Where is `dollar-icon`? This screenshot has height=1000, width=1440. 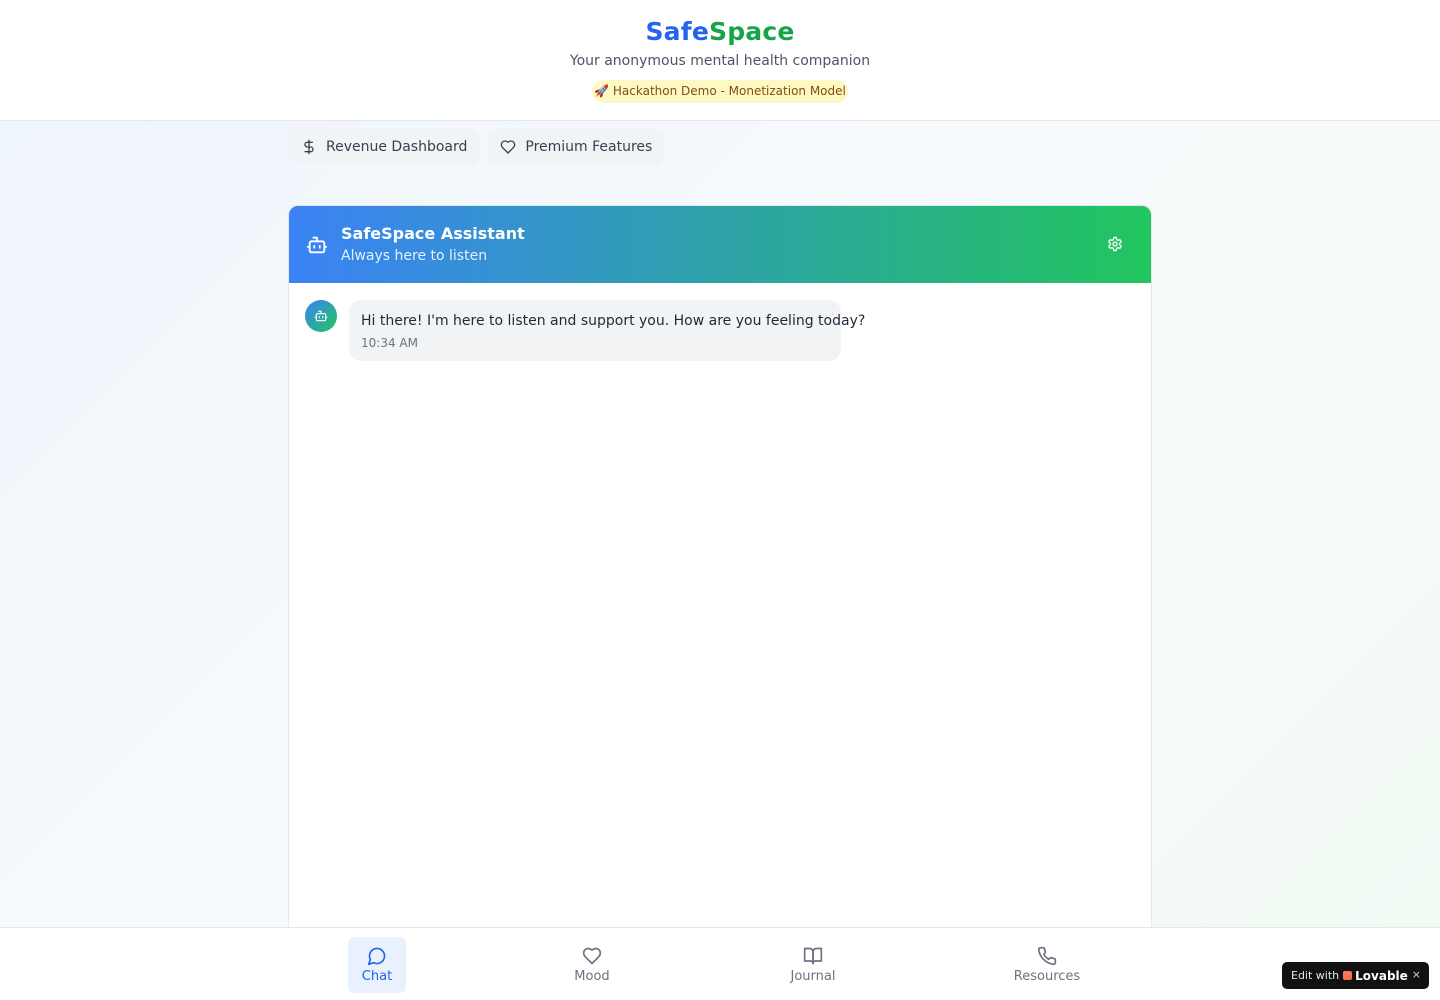 dollar-icon is located at coordinates (309, 147).